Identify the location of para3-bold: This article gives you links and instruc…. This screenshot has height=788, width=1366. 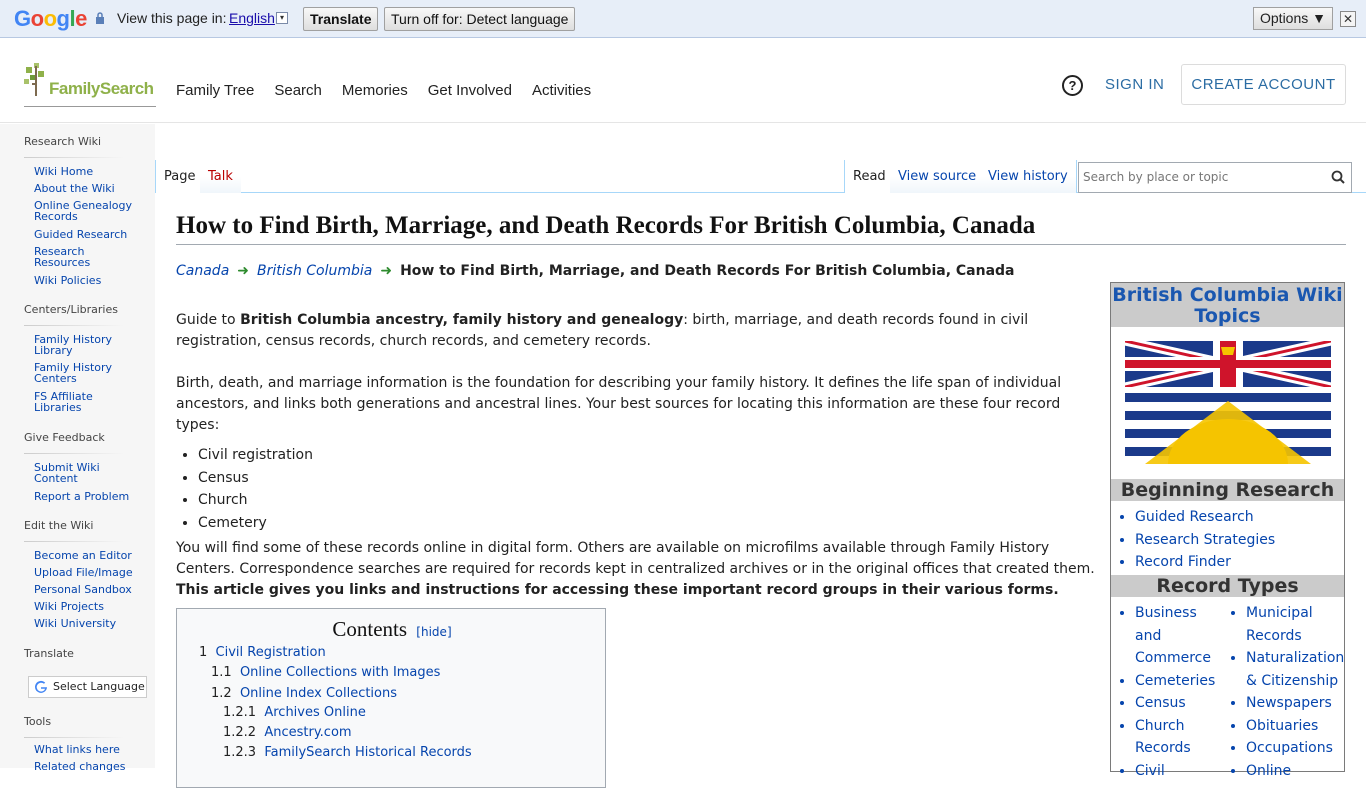
(617, 590).